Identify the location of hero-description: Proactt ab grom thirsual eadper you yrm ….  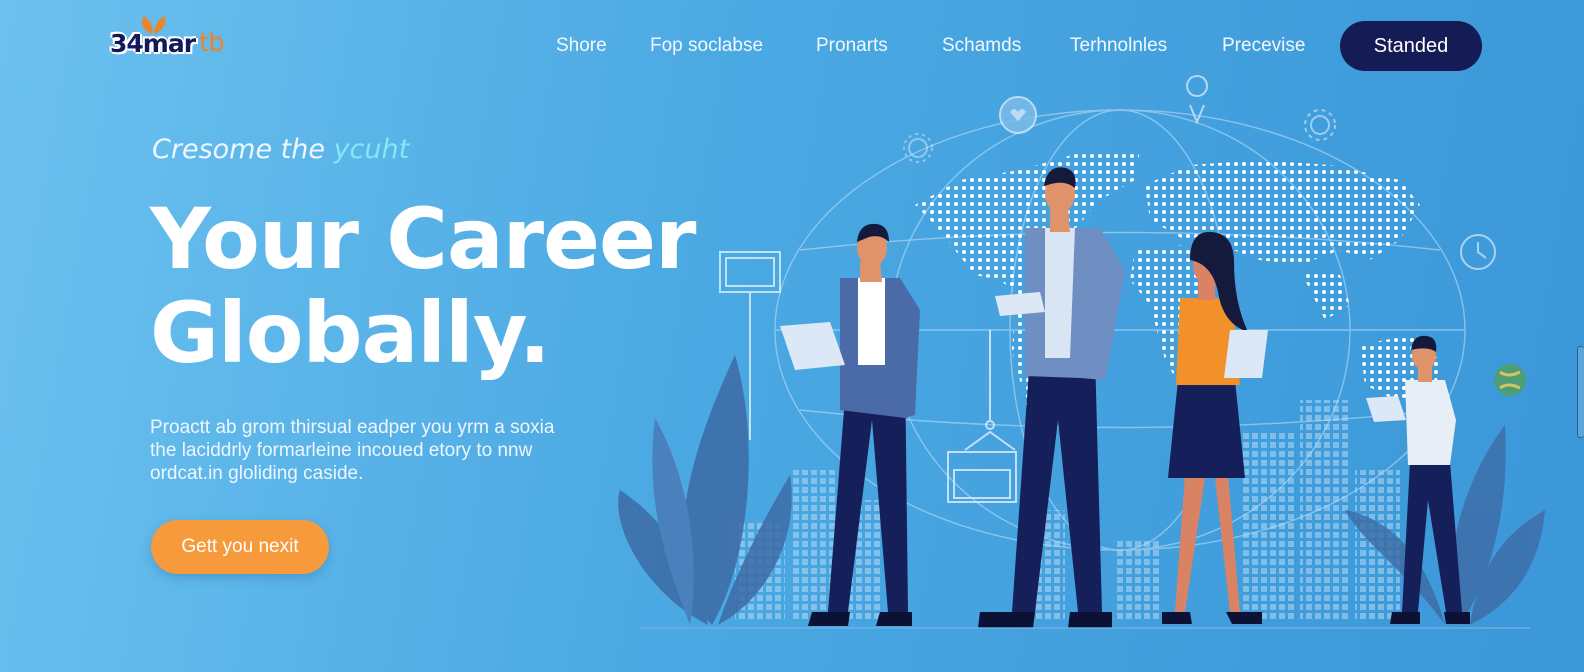
(380, 450).